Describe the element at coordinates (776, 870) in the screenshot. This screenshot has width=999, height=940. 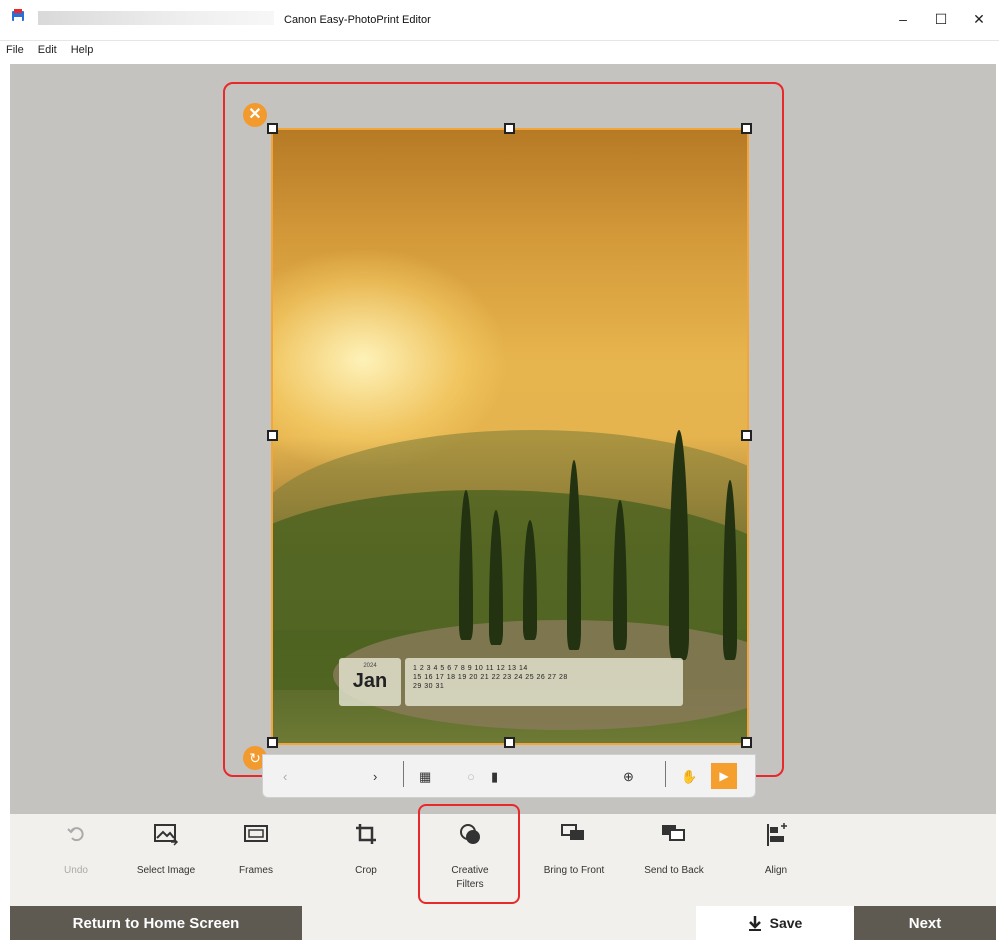
I see `align-label: Align` at that location.